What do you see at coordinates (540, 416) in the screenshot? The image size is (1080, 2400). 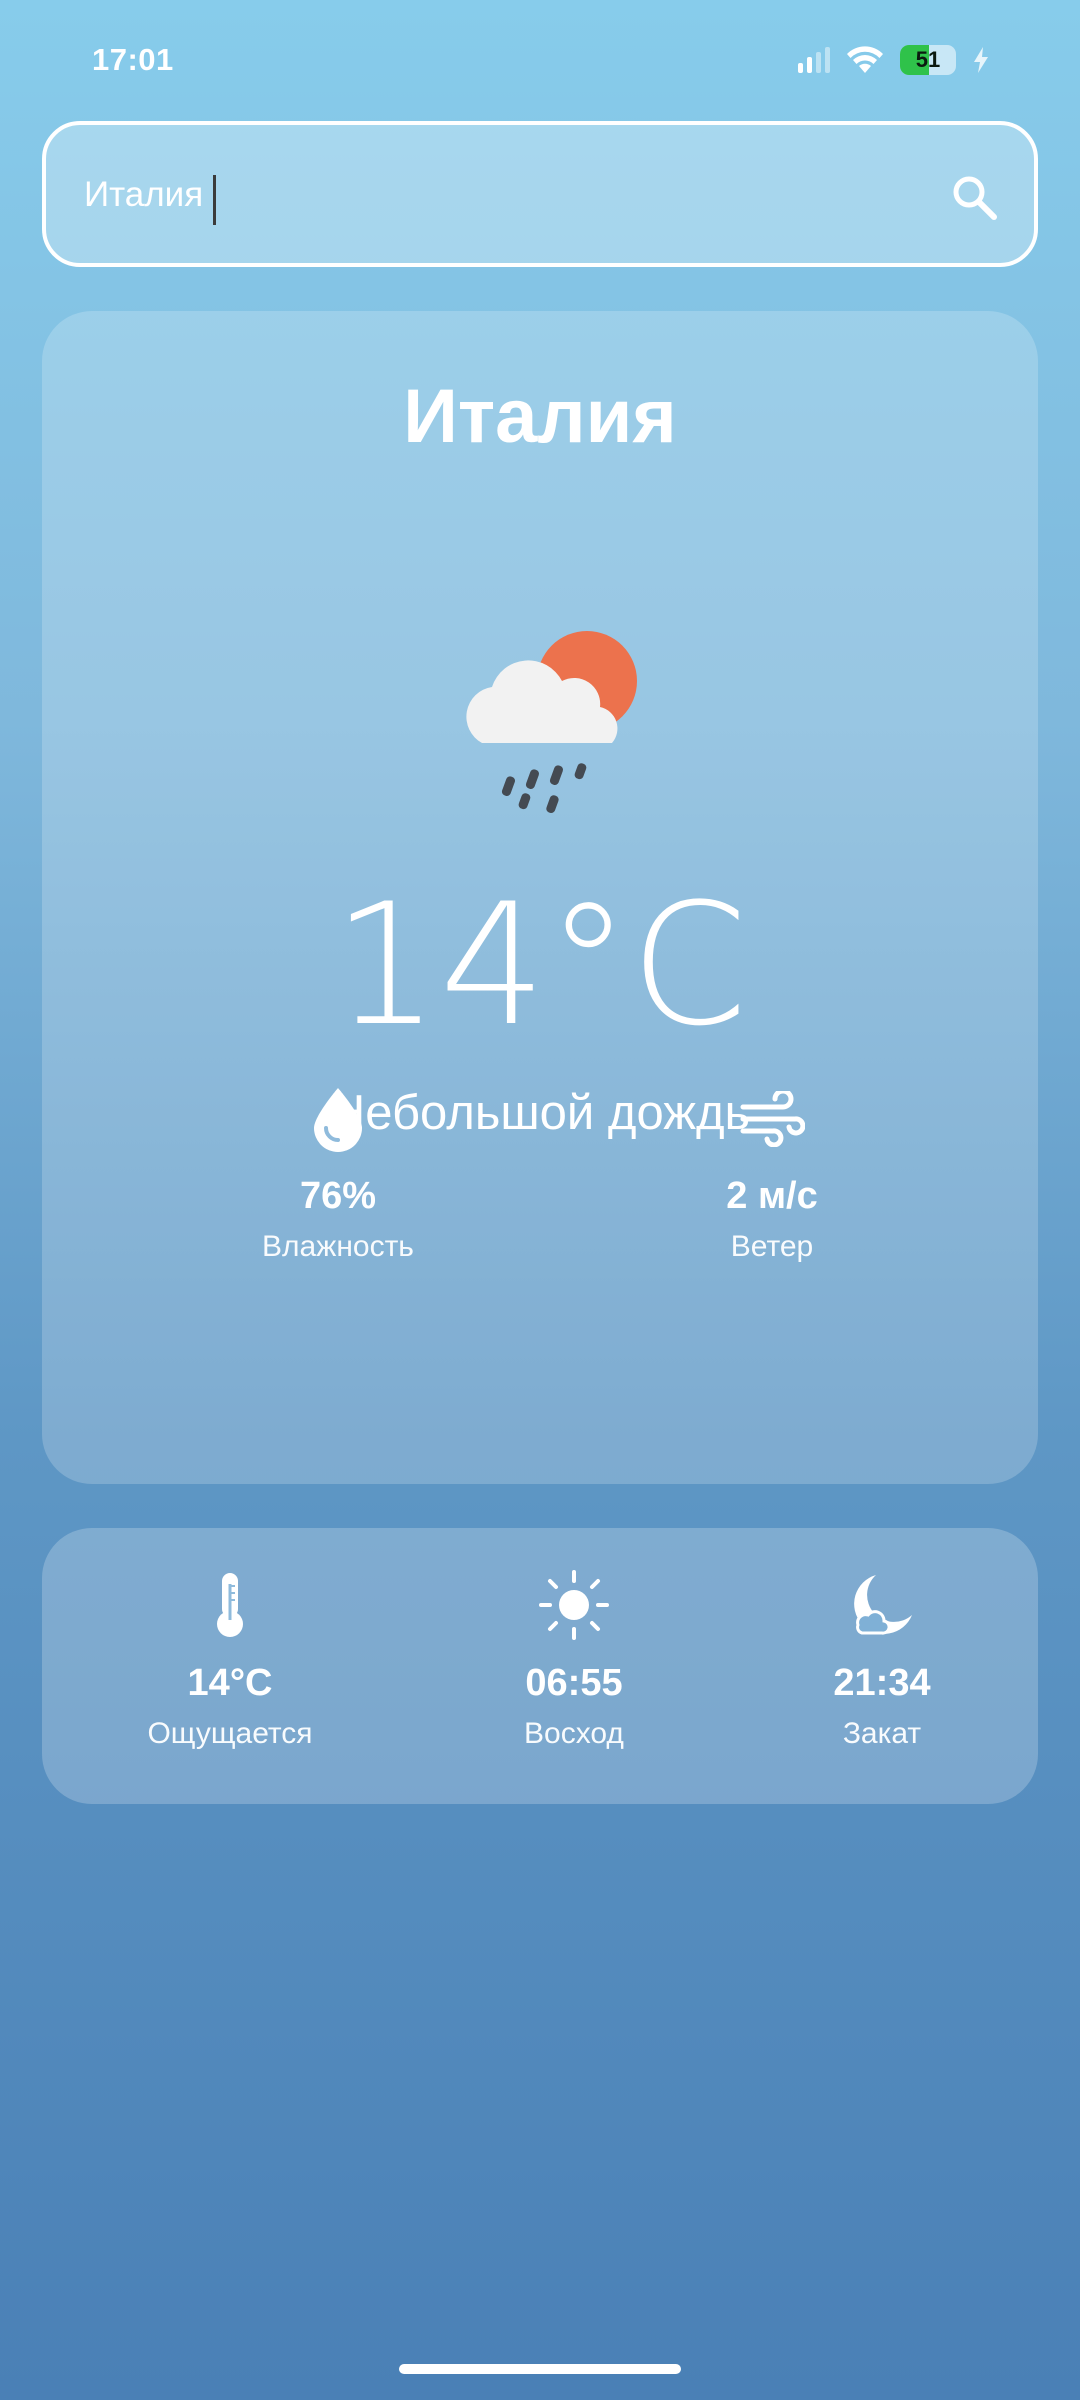 I see `city-title: Италия` at bounding box center [540, 416].